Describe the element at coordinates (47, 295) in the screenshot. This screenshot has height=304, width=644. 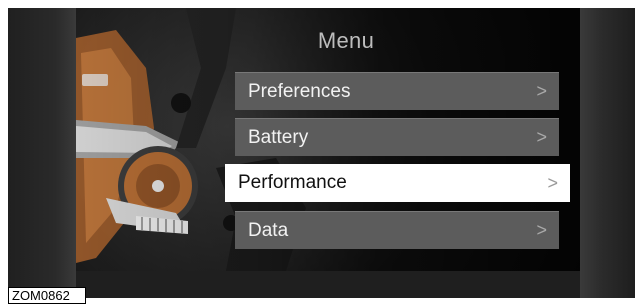
I see `figure-reference-label: ZOM0862` at that location.